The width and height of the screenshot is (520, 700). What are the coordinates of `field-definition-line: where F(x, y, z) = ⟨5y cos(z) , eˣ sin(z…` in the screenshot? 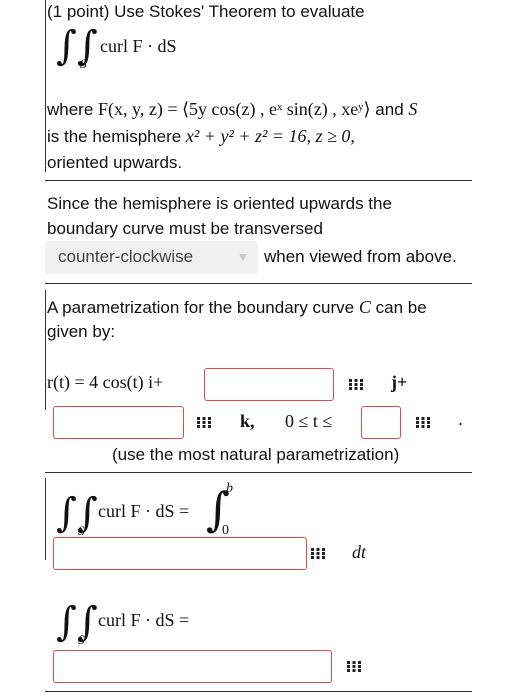 It's located at (232, 109).